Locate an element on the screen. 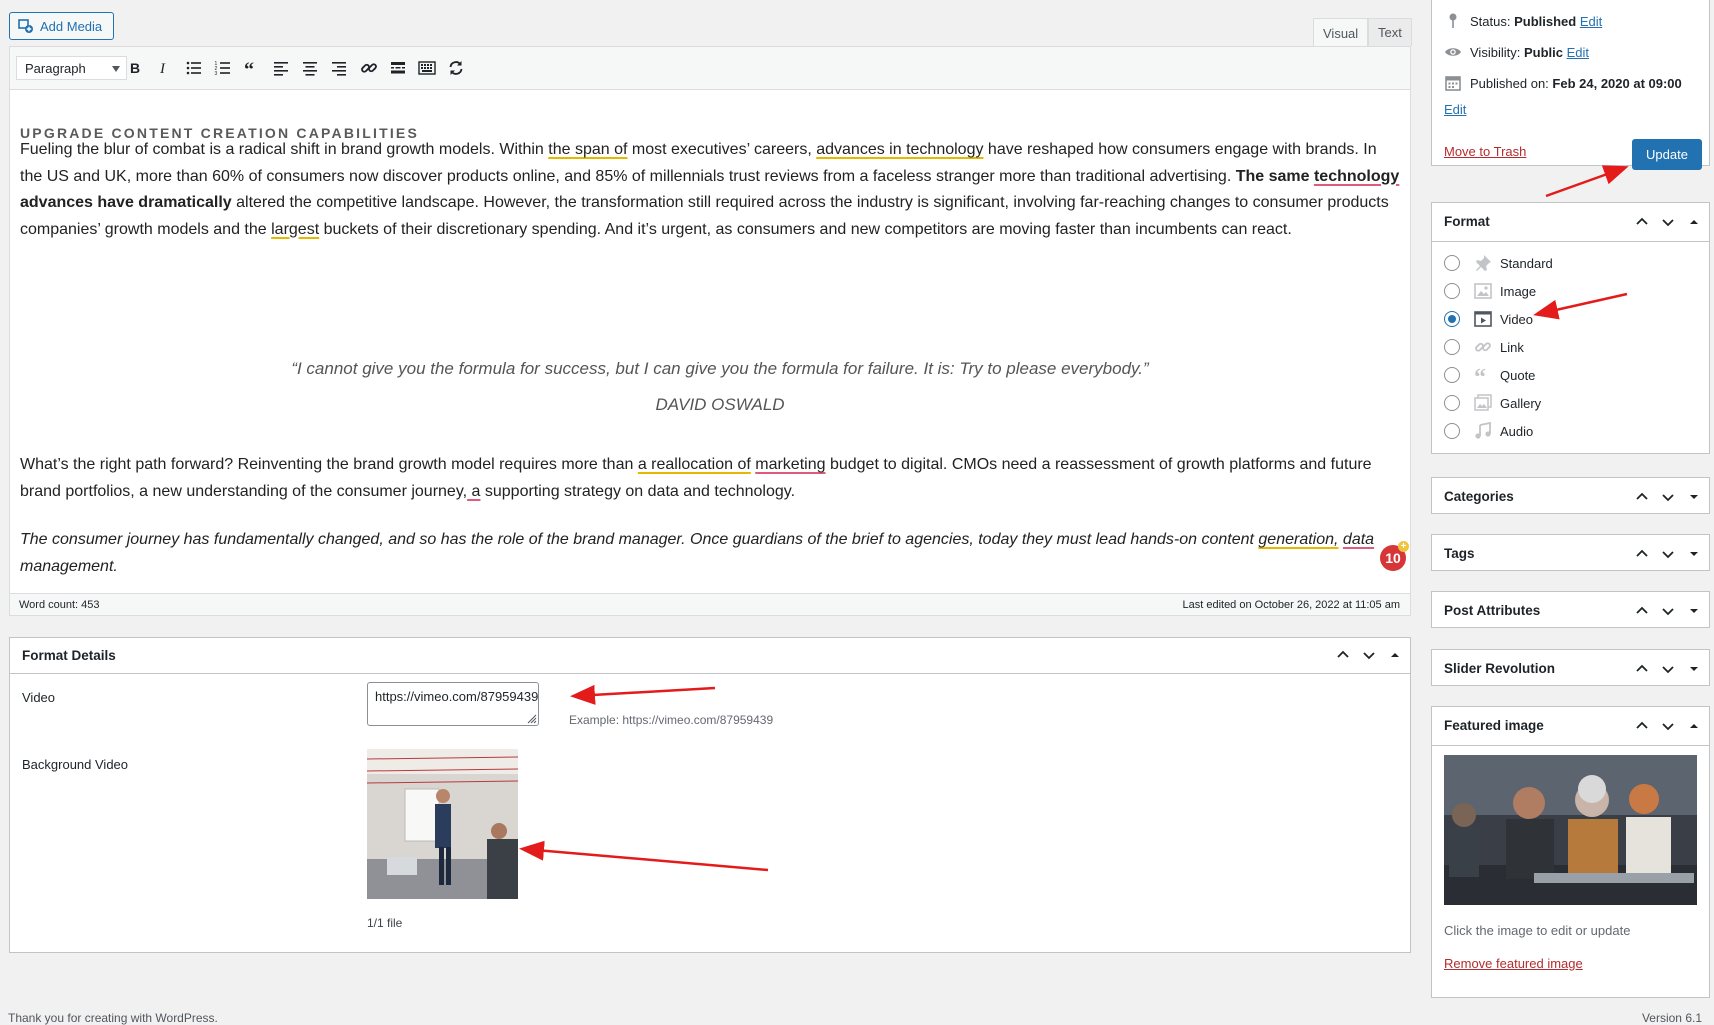 The height and width of the screenshot is (1025, 1714). grammar-suggestion: advances in technology is located at coordinates (899, 149).